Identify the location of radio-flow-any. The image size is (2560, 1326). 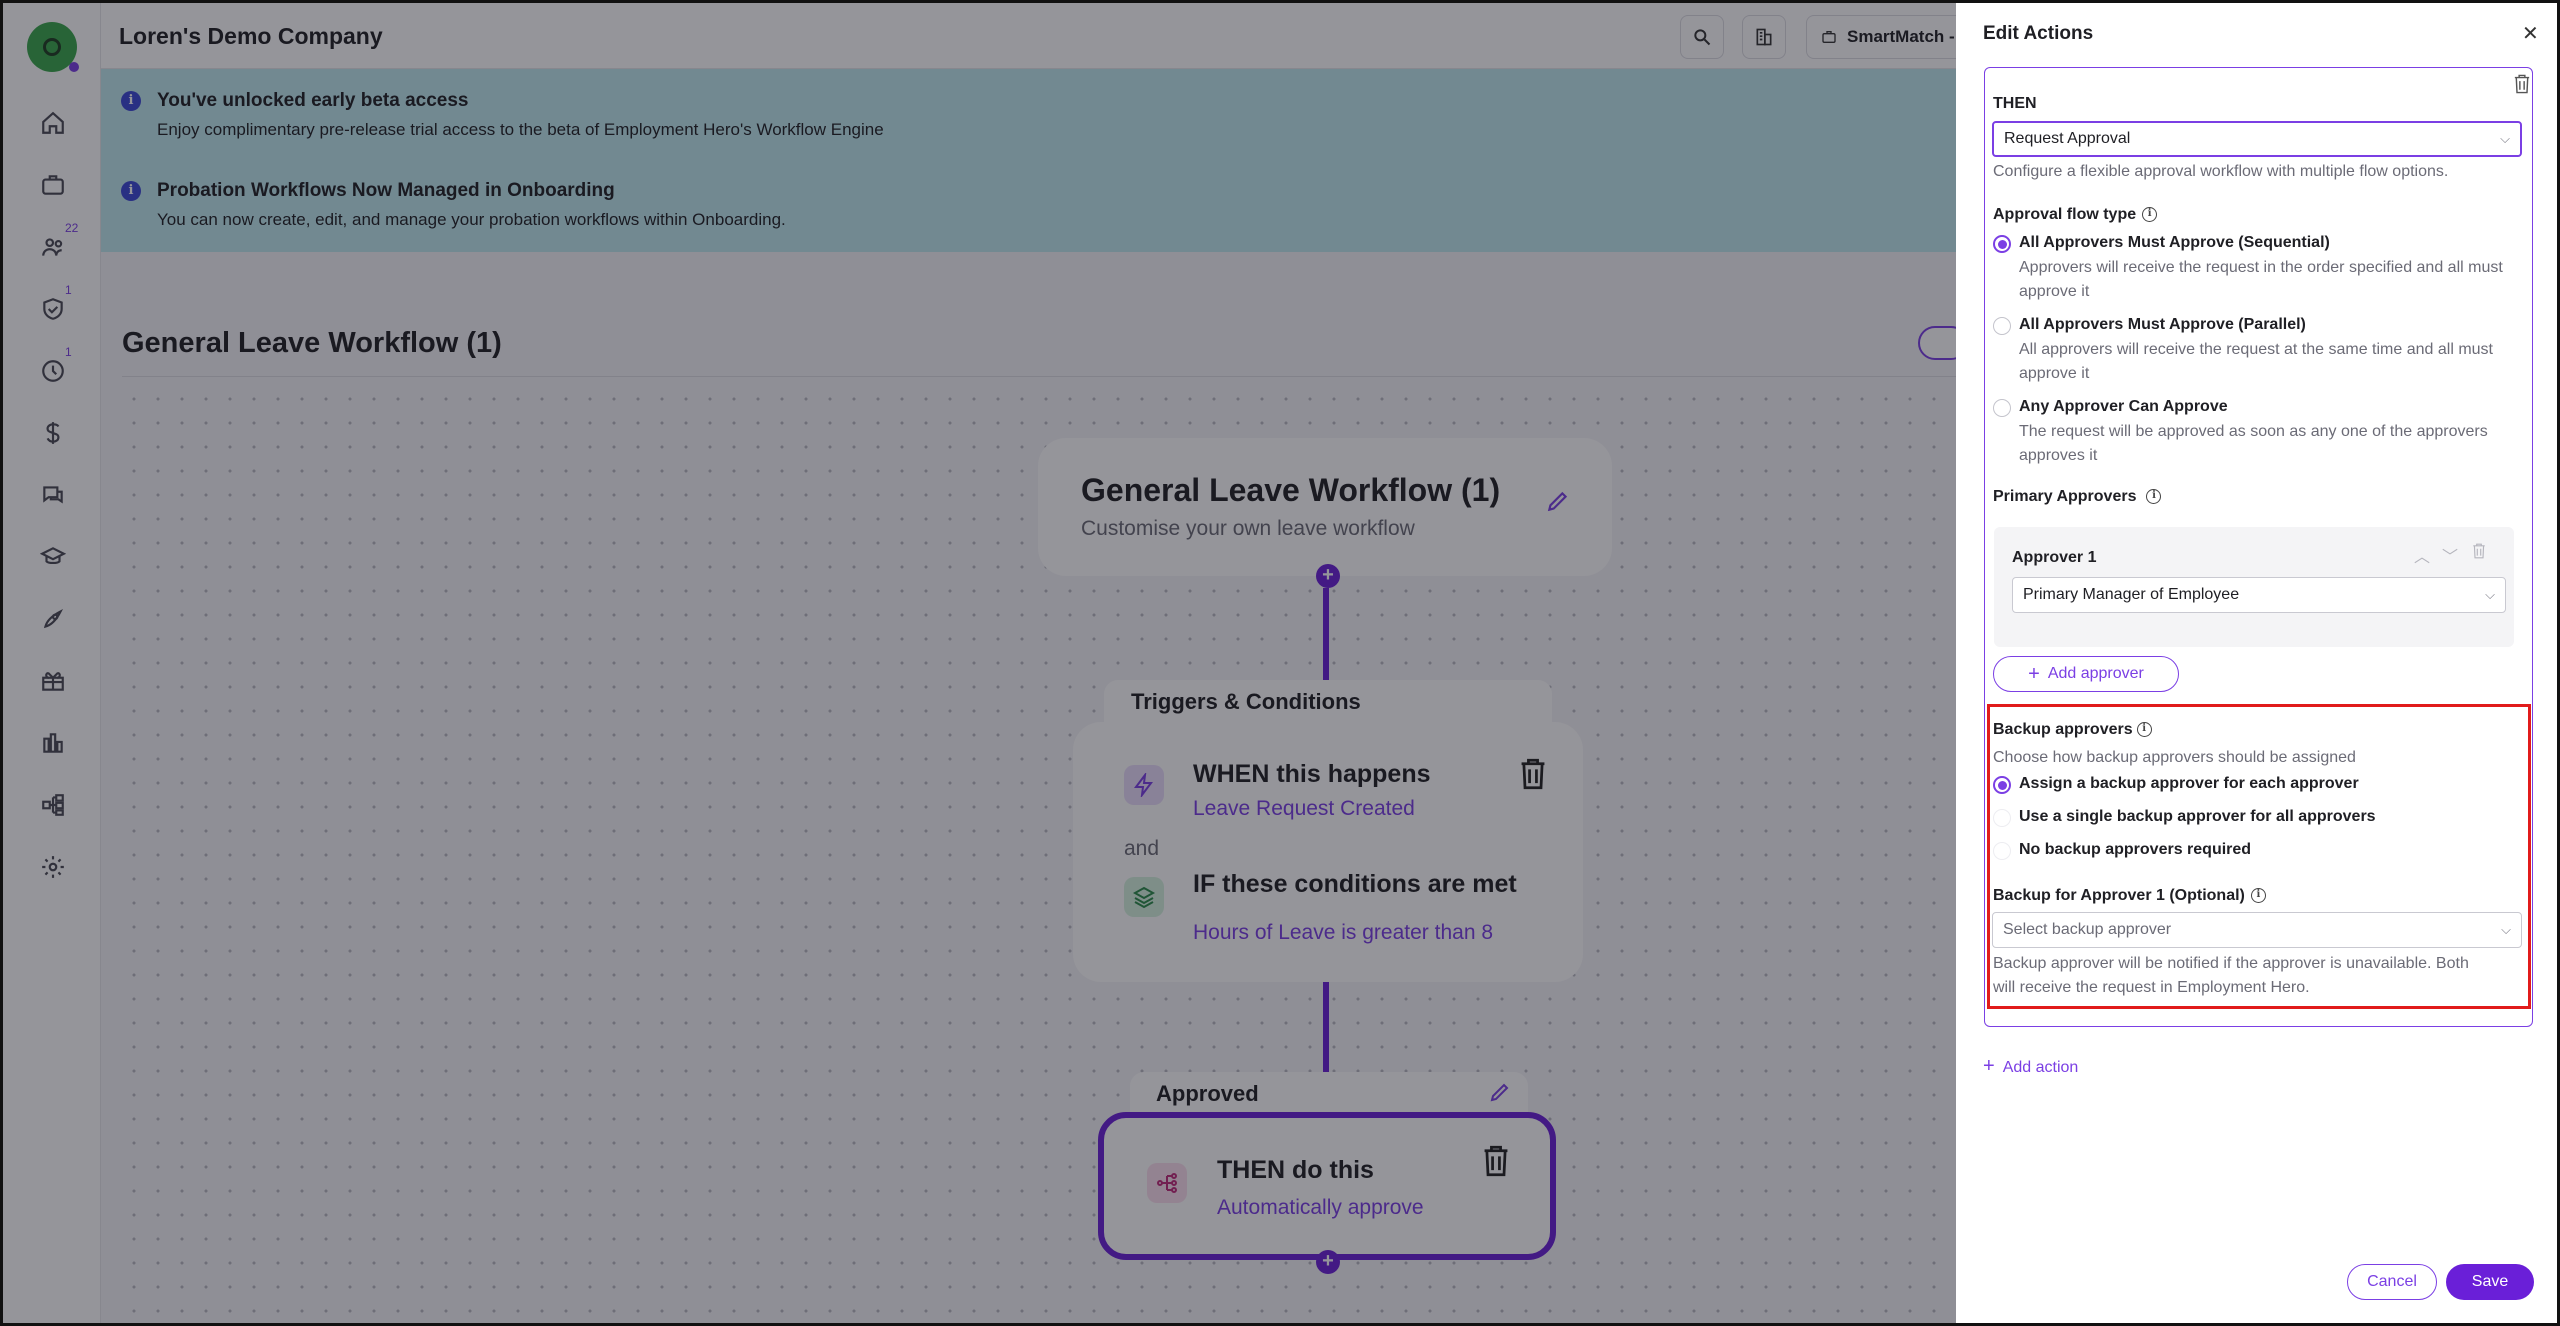
(2002, 408).